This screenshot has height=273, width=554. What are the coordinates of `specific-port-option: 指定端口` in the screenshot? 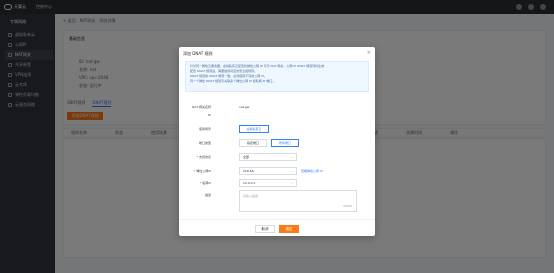 It's located at (253, 143).